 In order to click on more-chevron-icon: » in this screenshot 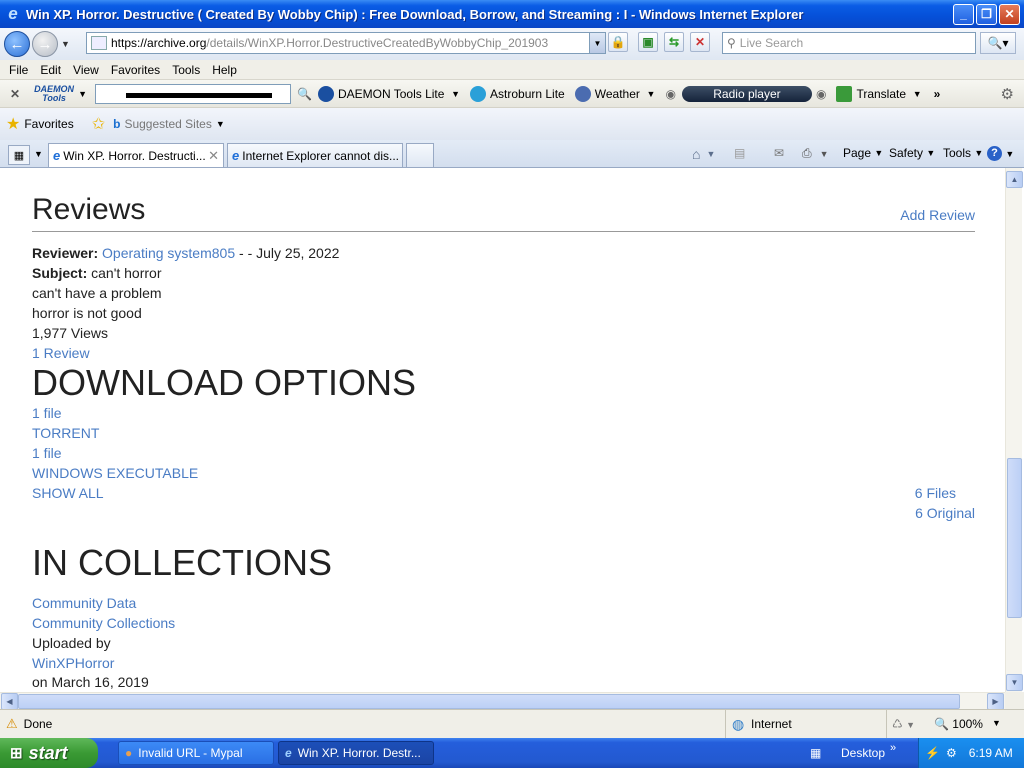, I will do `click(937, 94)`.